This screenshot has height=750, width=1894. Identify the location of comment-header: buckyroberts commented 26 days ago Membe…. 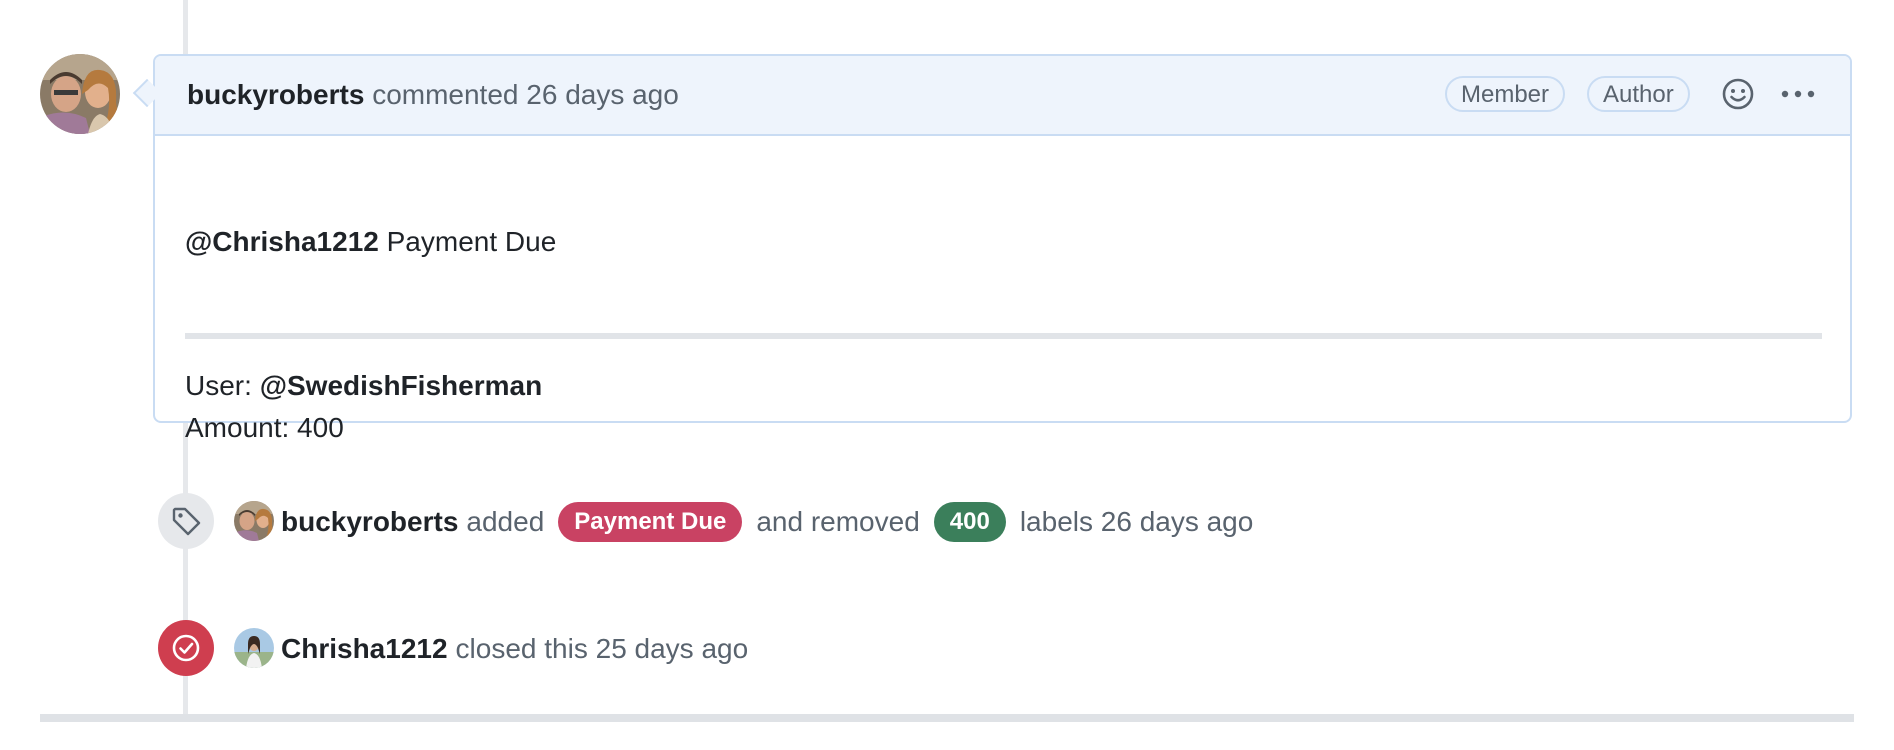
(1002, 96).